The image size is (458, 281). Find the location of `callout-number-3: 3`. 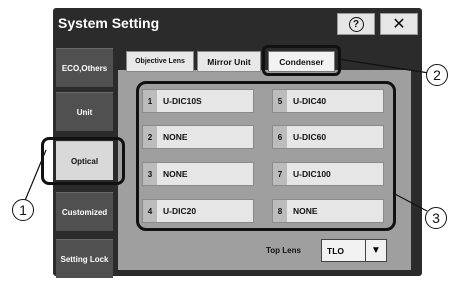

callout-number-3: 3 is located at coordinates (436, 218).